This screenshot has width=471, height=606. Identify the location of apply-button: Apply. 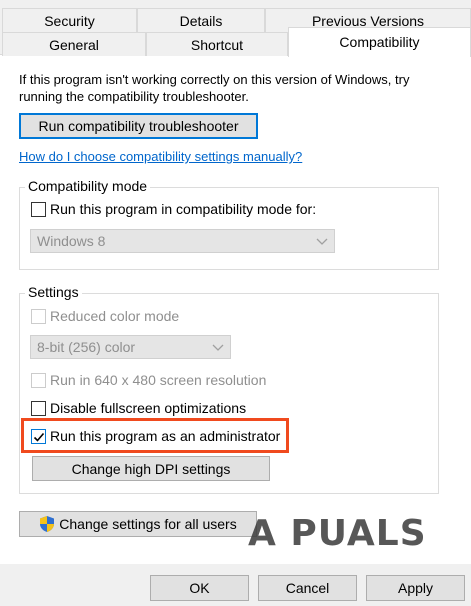
(415, 588).